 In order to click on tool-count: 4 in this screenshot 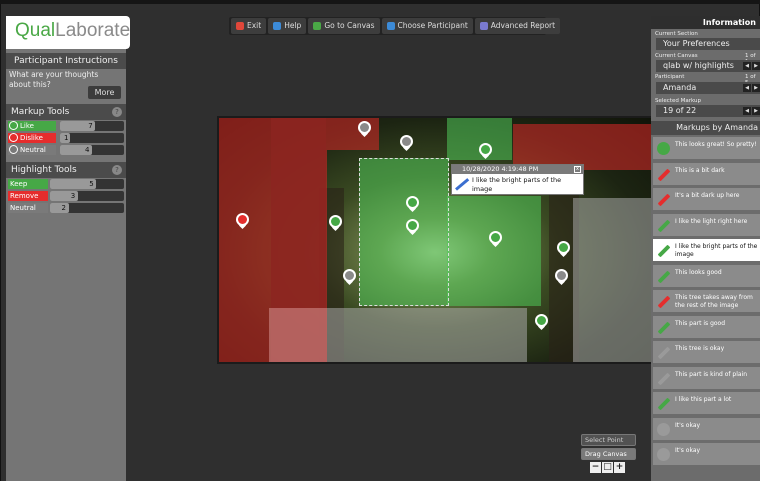, I will do `click(87, 150)`.